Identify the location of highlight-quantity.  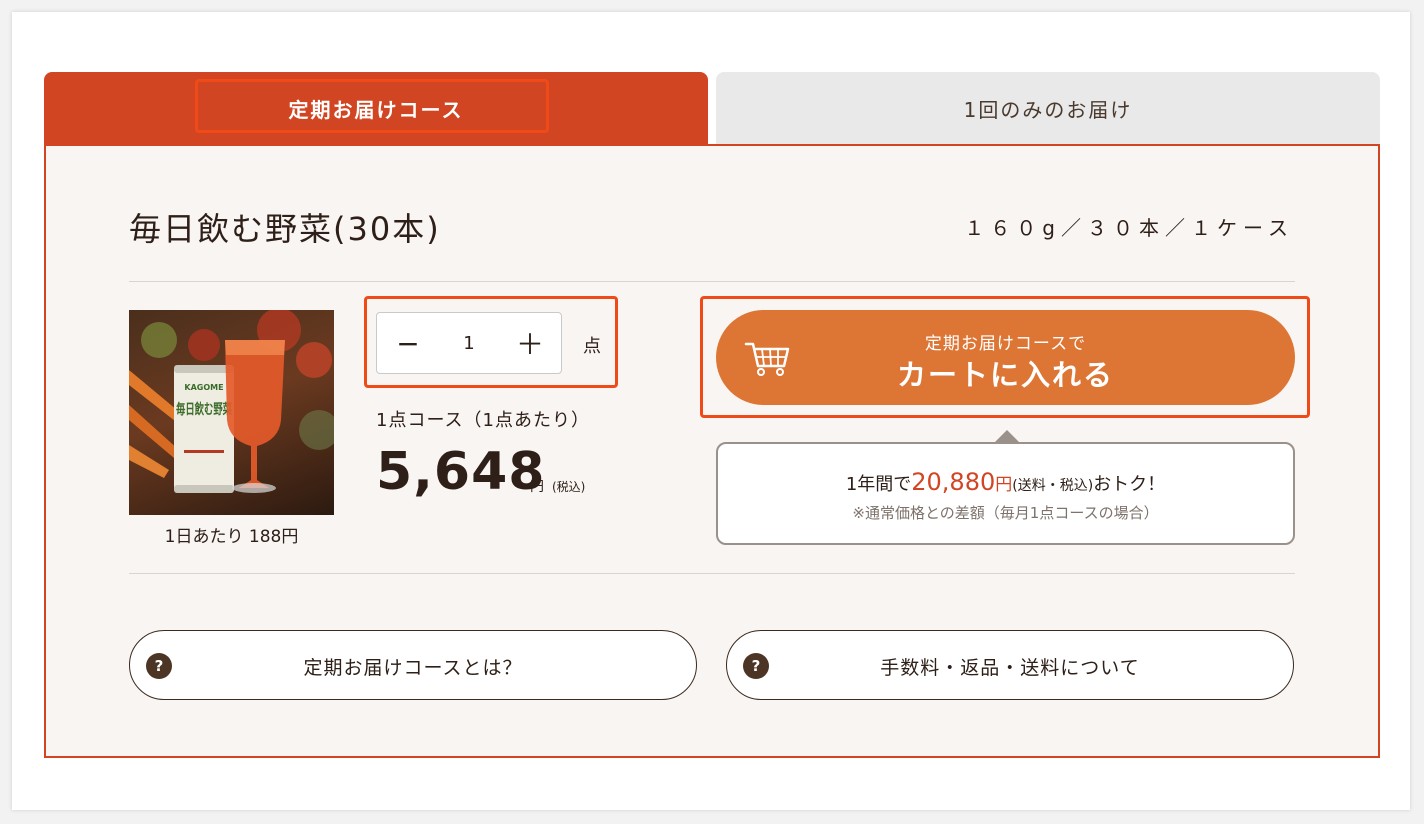
(491, 342).